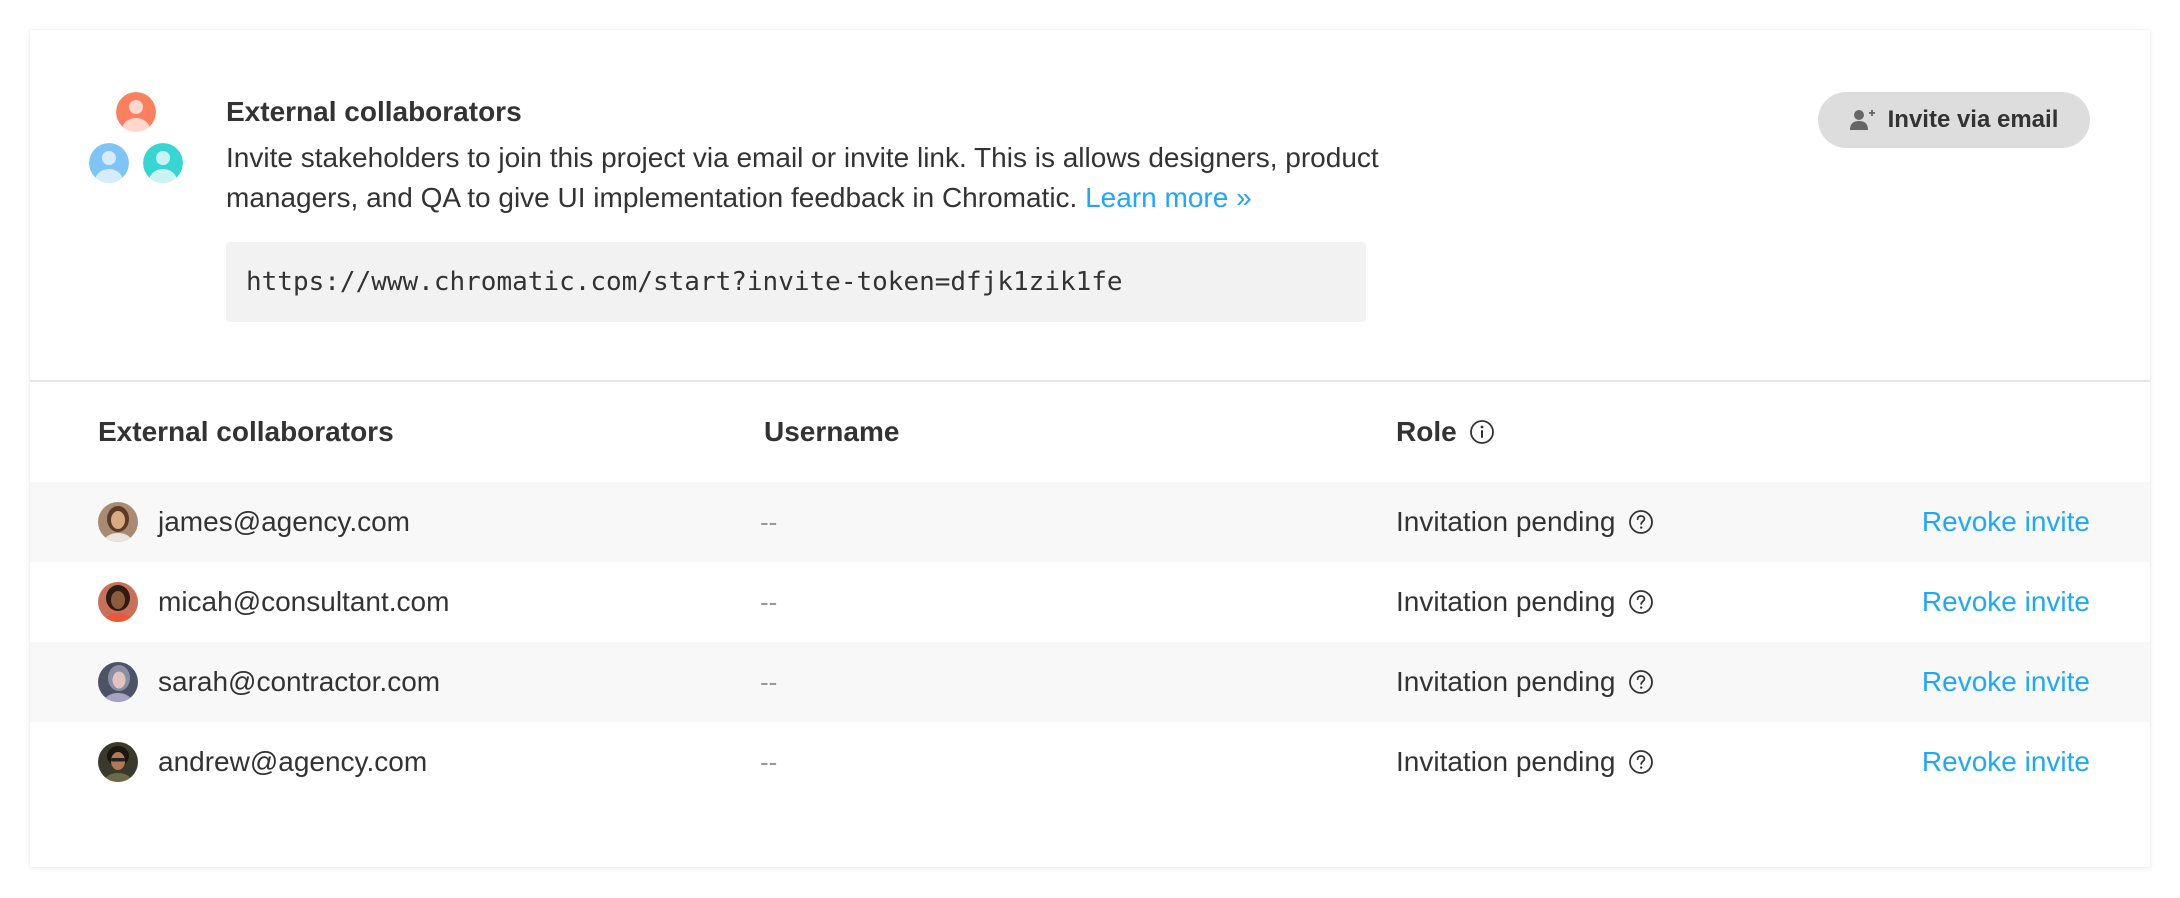 The width and height of the screenshot is (2180, 898). Describe the element at coordinates (1482, 432) in the screenshot. I see `info-icon` at that location.